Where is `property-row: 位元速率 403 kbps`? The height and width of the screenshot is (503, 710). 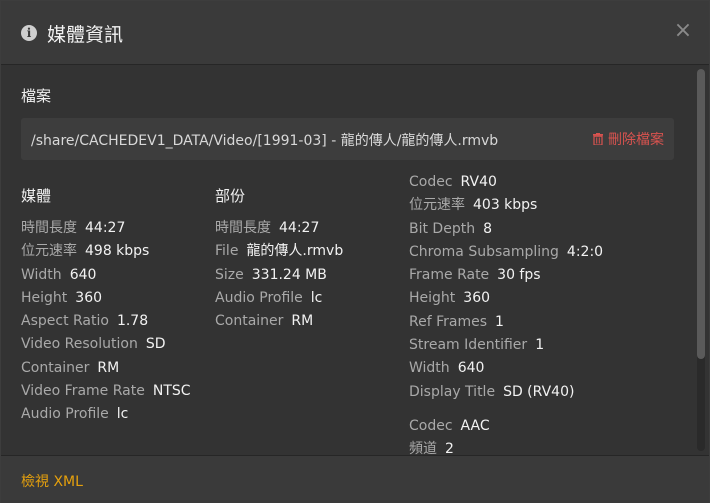
property-row: 位元速率 403 kbps is located at coordinates (506, 205).